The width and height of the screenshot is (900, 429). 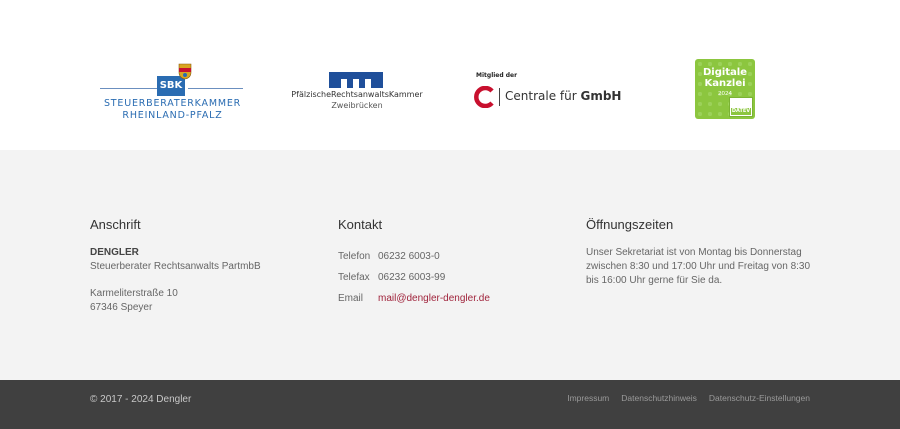 I want to click on kontakt-heading: Kontakt, so click(x=360, y=224).